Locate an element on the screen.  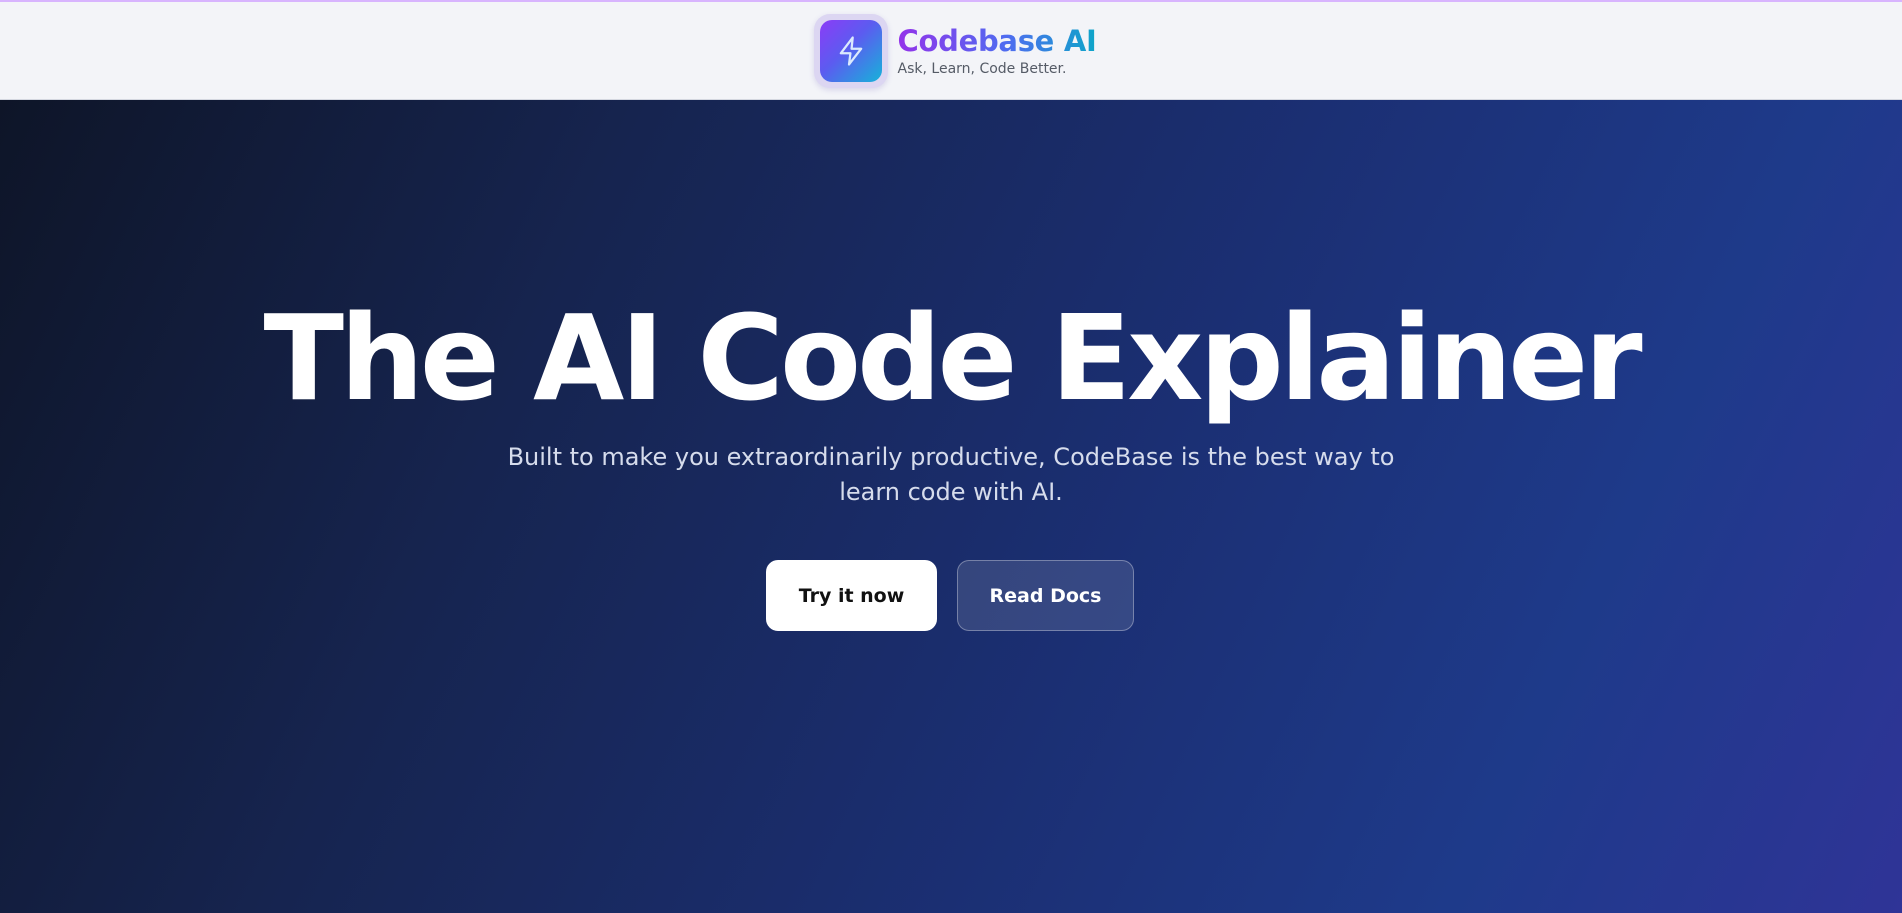
brand-name: Codebase AI is located at coordinates (997, 40).